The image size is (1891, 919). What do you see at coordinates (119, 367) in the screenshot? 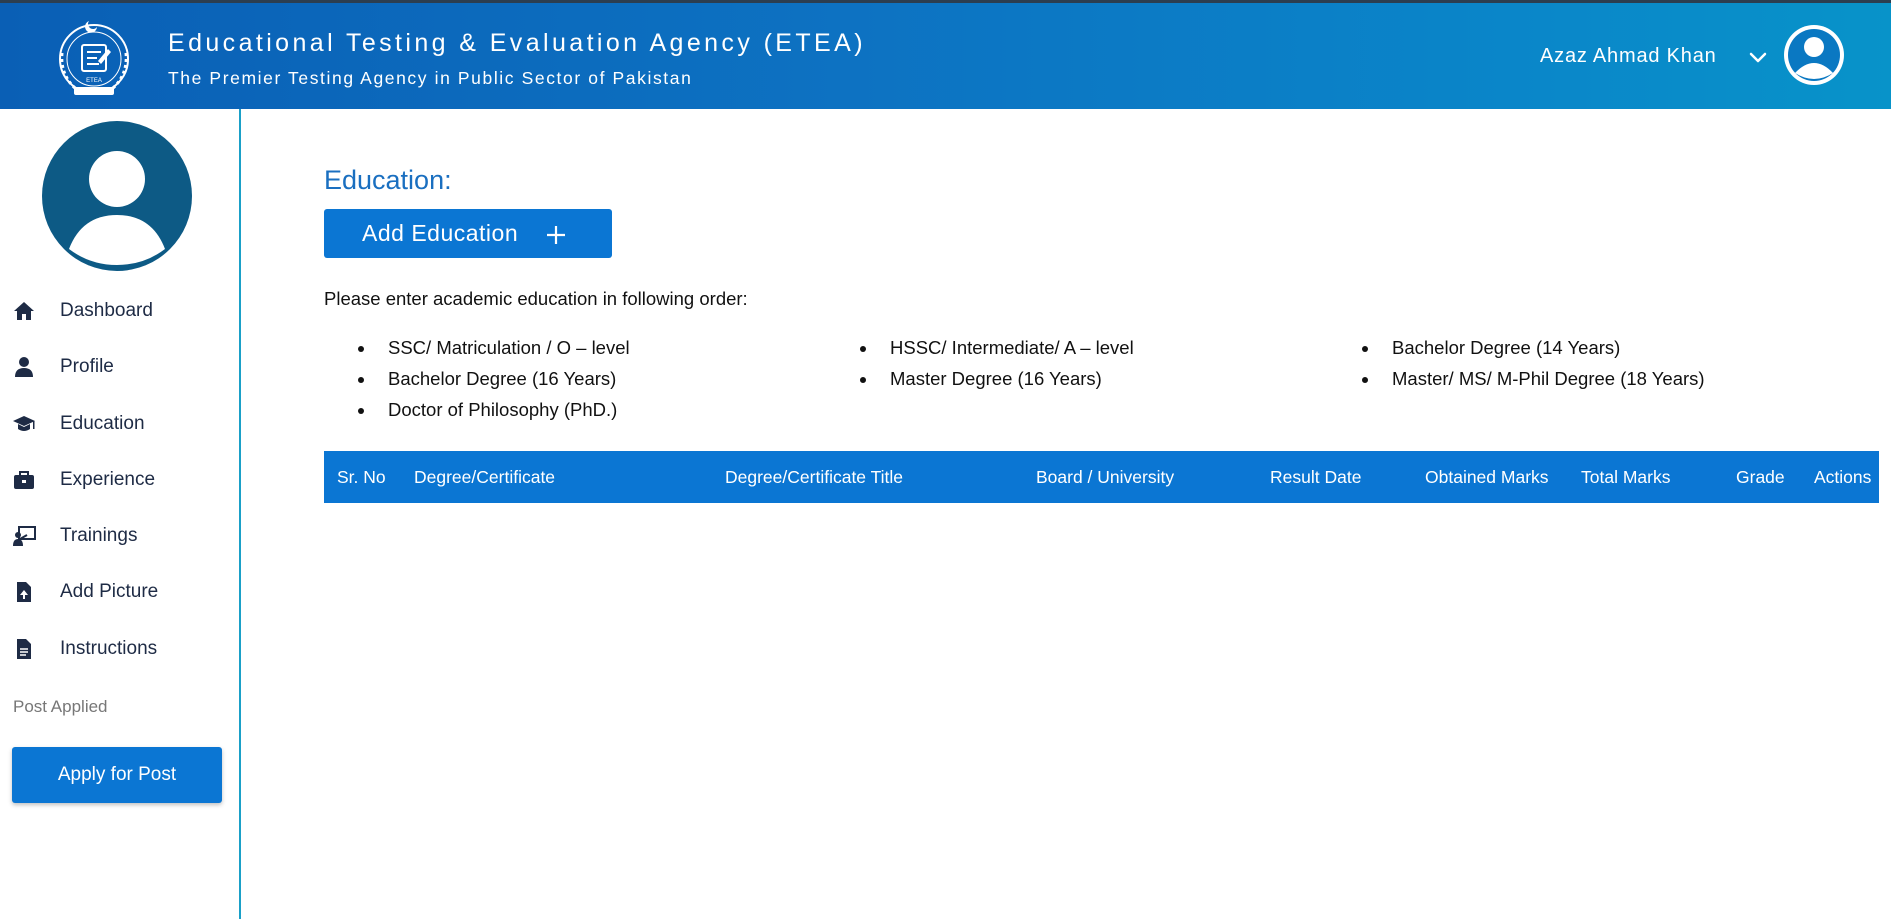
I see `sidebar-item-profile: Profile` at bounding box center [119, 367].